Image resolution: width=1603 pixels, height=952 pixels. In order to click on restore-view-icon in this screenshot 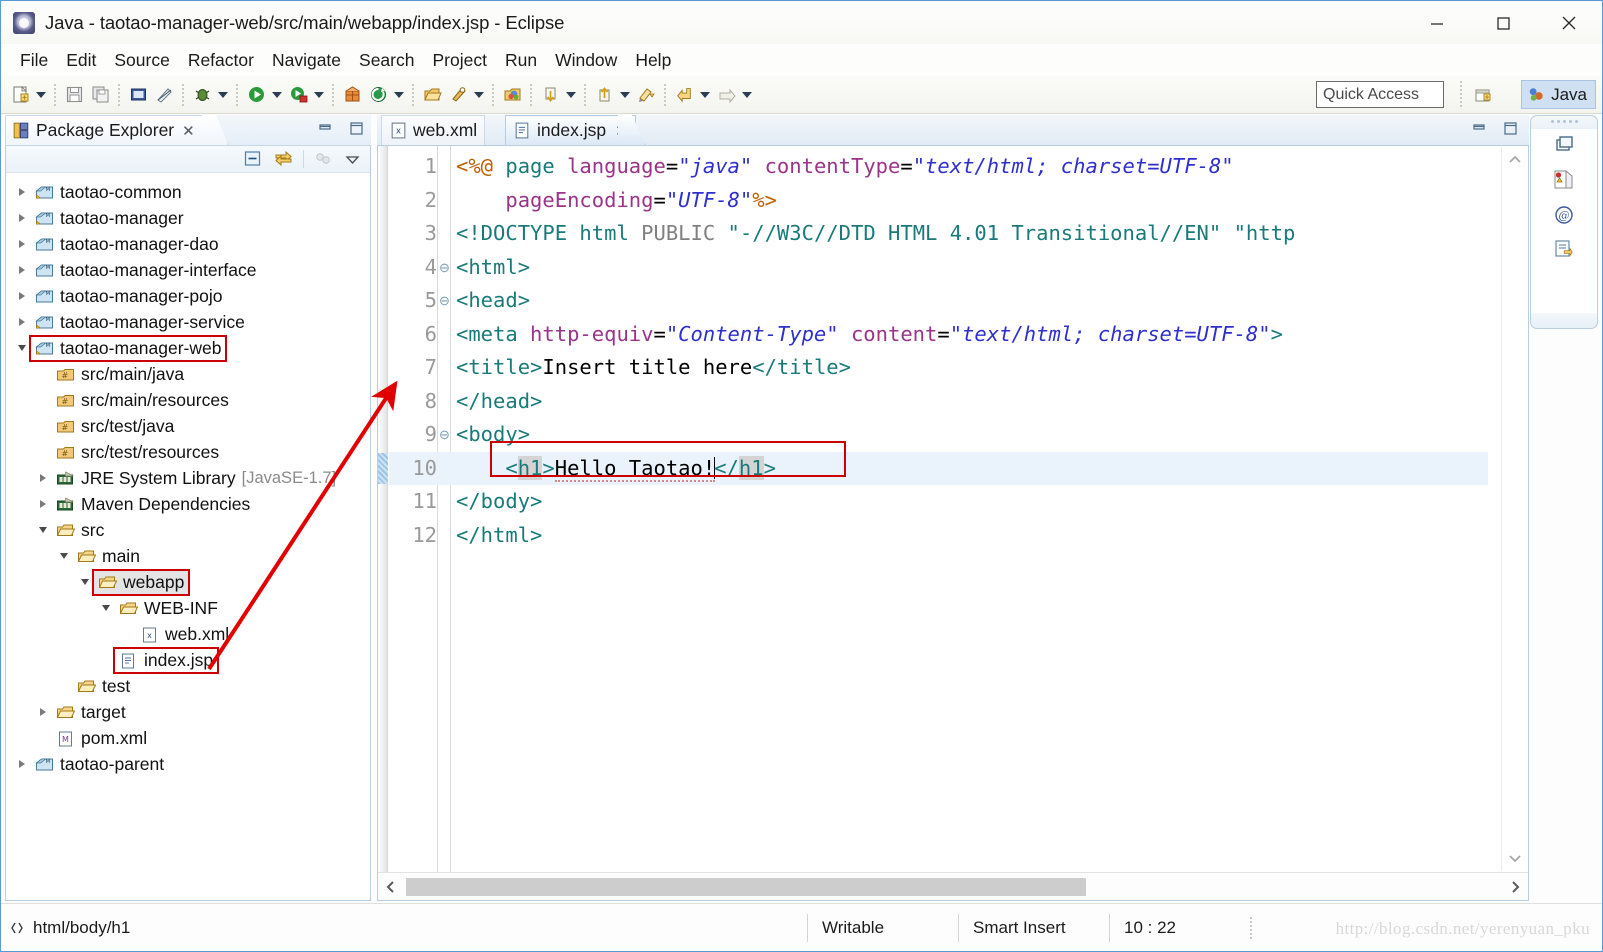, I will do `click(1564, 145)`.